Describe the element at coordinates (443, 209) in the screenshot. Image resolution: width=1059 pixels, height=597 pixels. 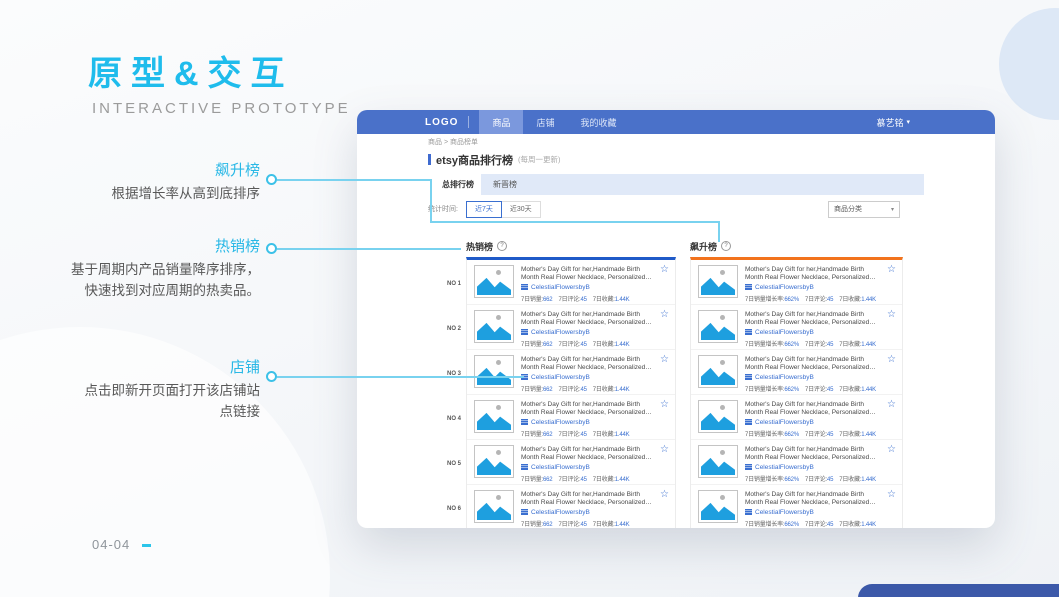
I see `filter-label: 统计时间:` at that location.